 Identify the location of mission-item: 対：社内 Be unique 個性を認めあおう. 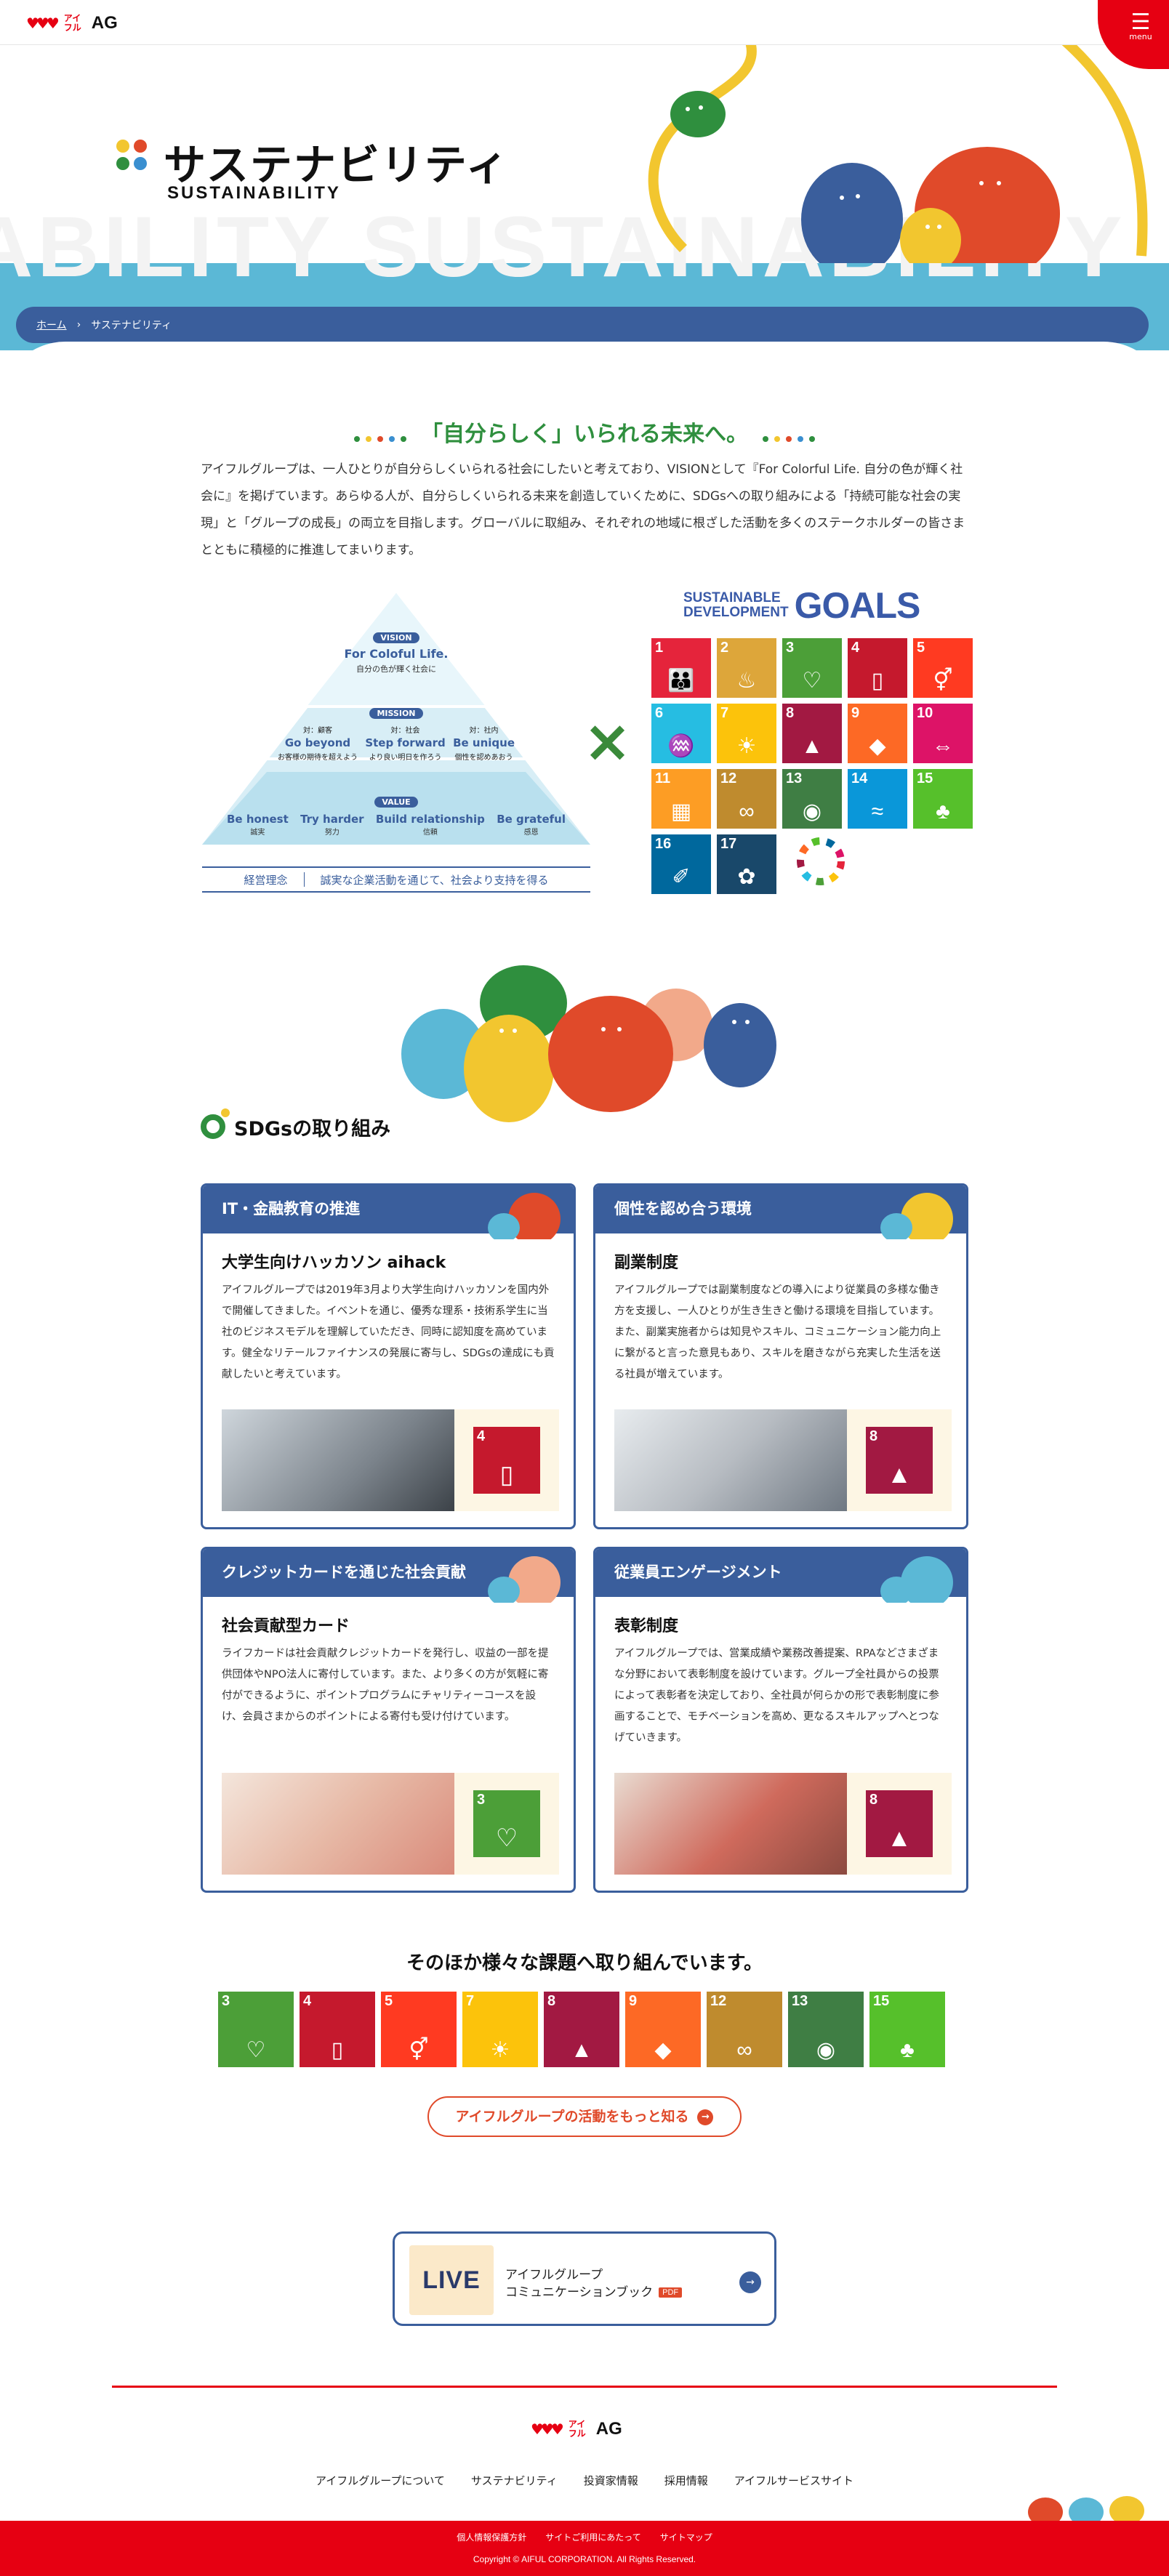
(484, 743).